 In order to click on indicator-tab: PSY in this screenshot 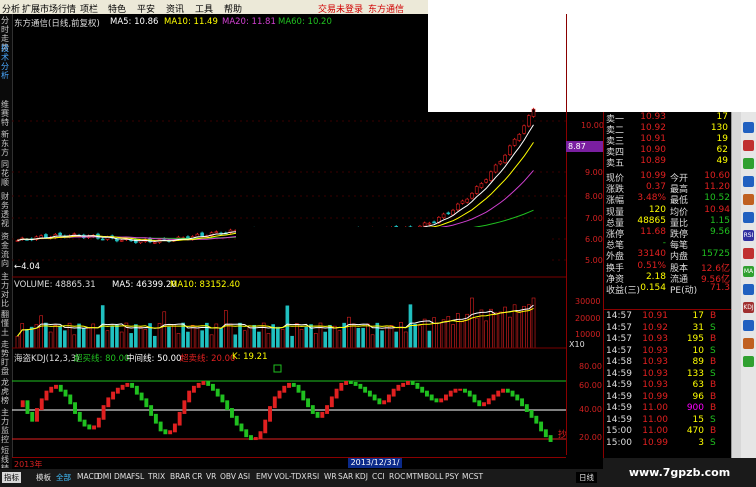, I will do `click(452, 476)`.